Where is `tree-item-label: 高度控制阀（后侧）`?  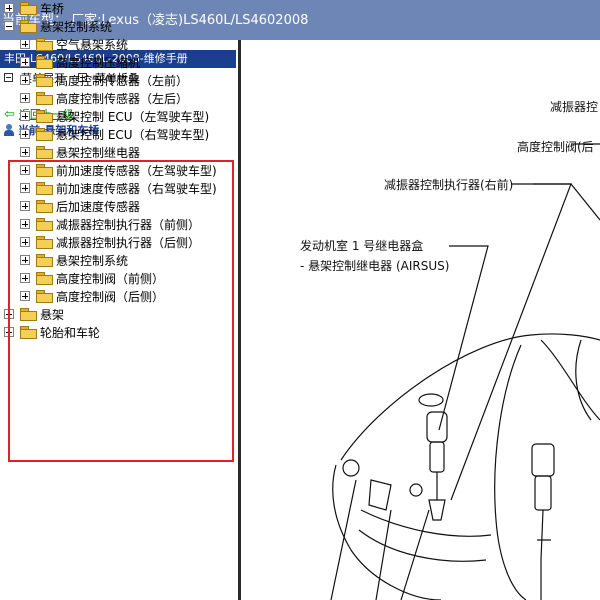
tree-item-label: 高度控制阀（后侧） is located at coordinates (110, 297).